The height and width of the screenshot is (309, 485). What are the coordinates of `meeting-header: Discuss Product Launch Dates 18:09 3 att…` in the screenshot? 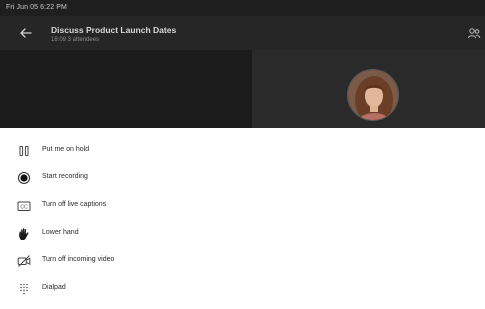 It's located at (242, 33).